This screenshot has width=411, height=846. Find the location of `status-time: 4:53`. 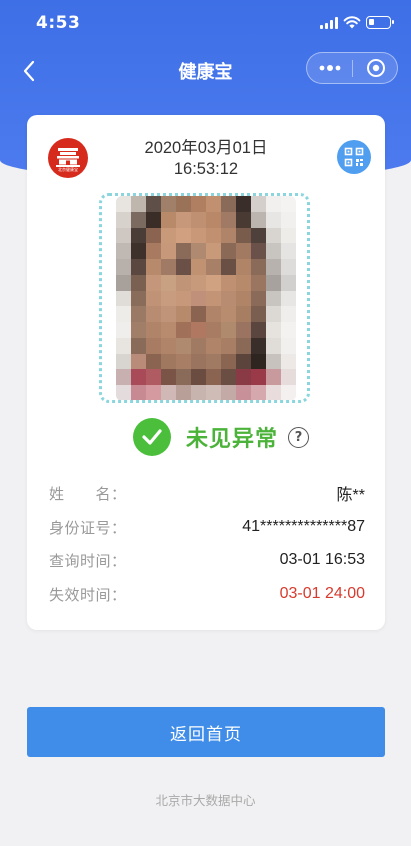

status-time: 4:53 is located at coordinates (58, 23).